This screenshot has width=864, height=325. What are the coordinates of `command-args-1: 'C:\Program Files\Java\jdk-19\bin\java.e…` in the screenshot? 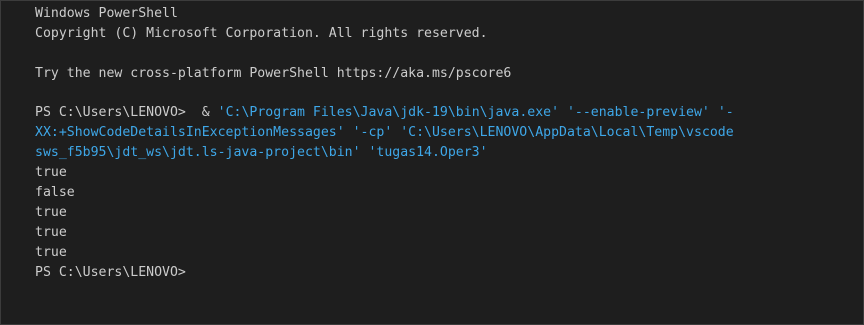 It's located at (475, 113).